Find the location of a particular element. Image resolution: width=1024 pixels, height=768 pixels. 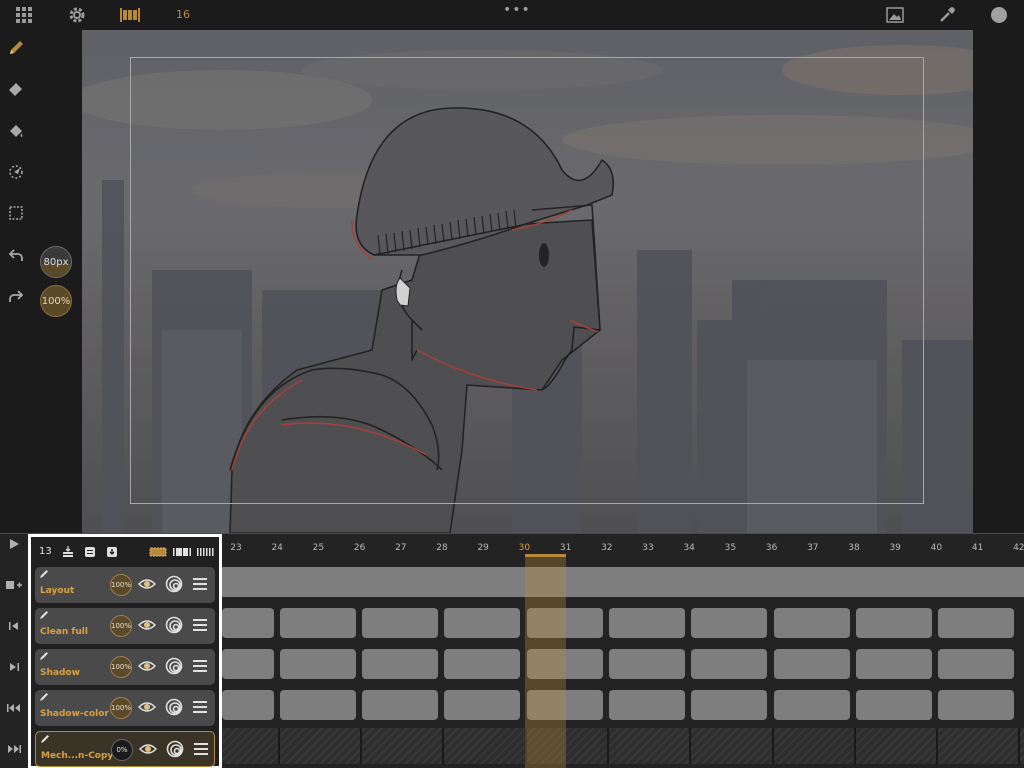

layer-row-clean-full: Clean full 100% is located at coordinates (125, 626).